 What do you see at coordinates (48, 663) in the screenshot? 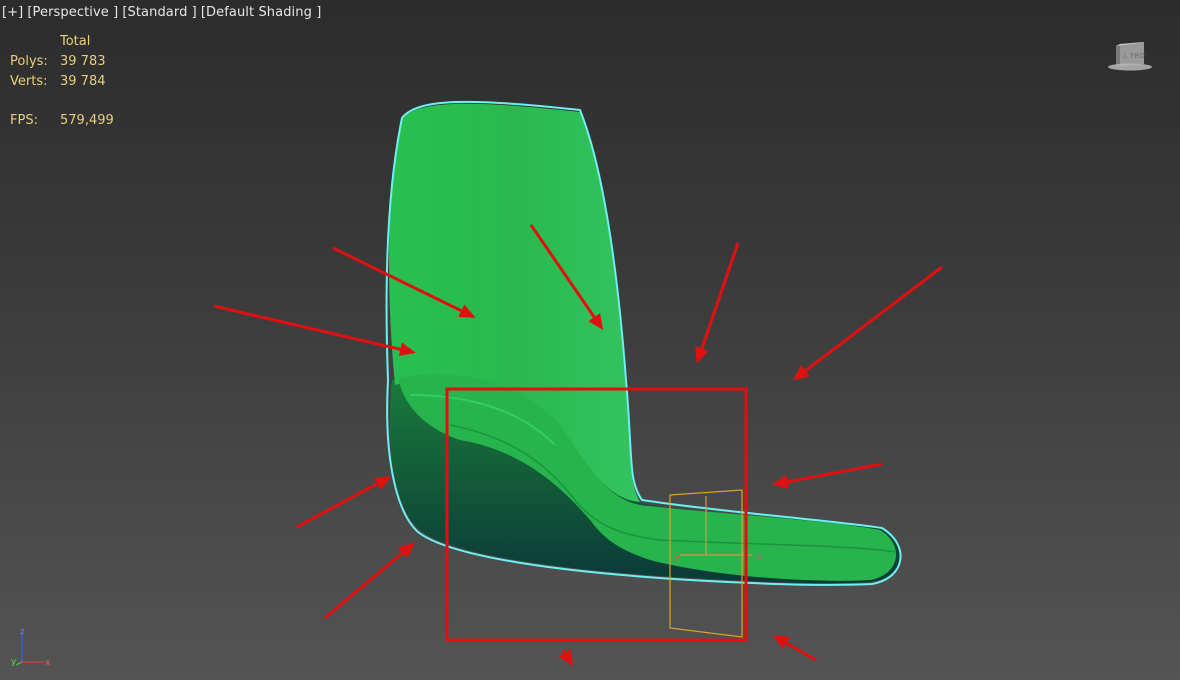
I see `axis-x-label: x` at bounding box center [48, 663].